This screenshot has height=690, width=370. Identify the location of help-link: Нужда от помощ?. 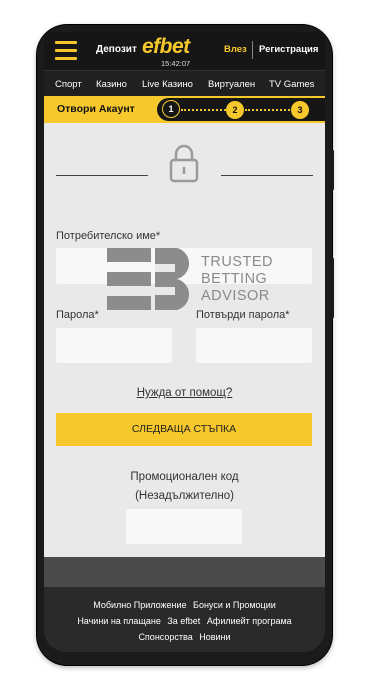
(184, 393).